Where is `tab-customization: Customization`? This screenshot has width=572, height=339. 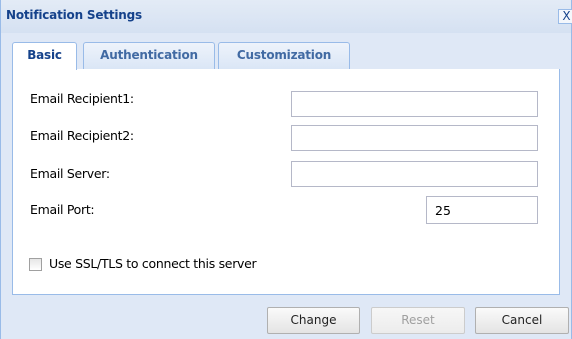 tab-customization: Customization is located at coordinates (284, 55).